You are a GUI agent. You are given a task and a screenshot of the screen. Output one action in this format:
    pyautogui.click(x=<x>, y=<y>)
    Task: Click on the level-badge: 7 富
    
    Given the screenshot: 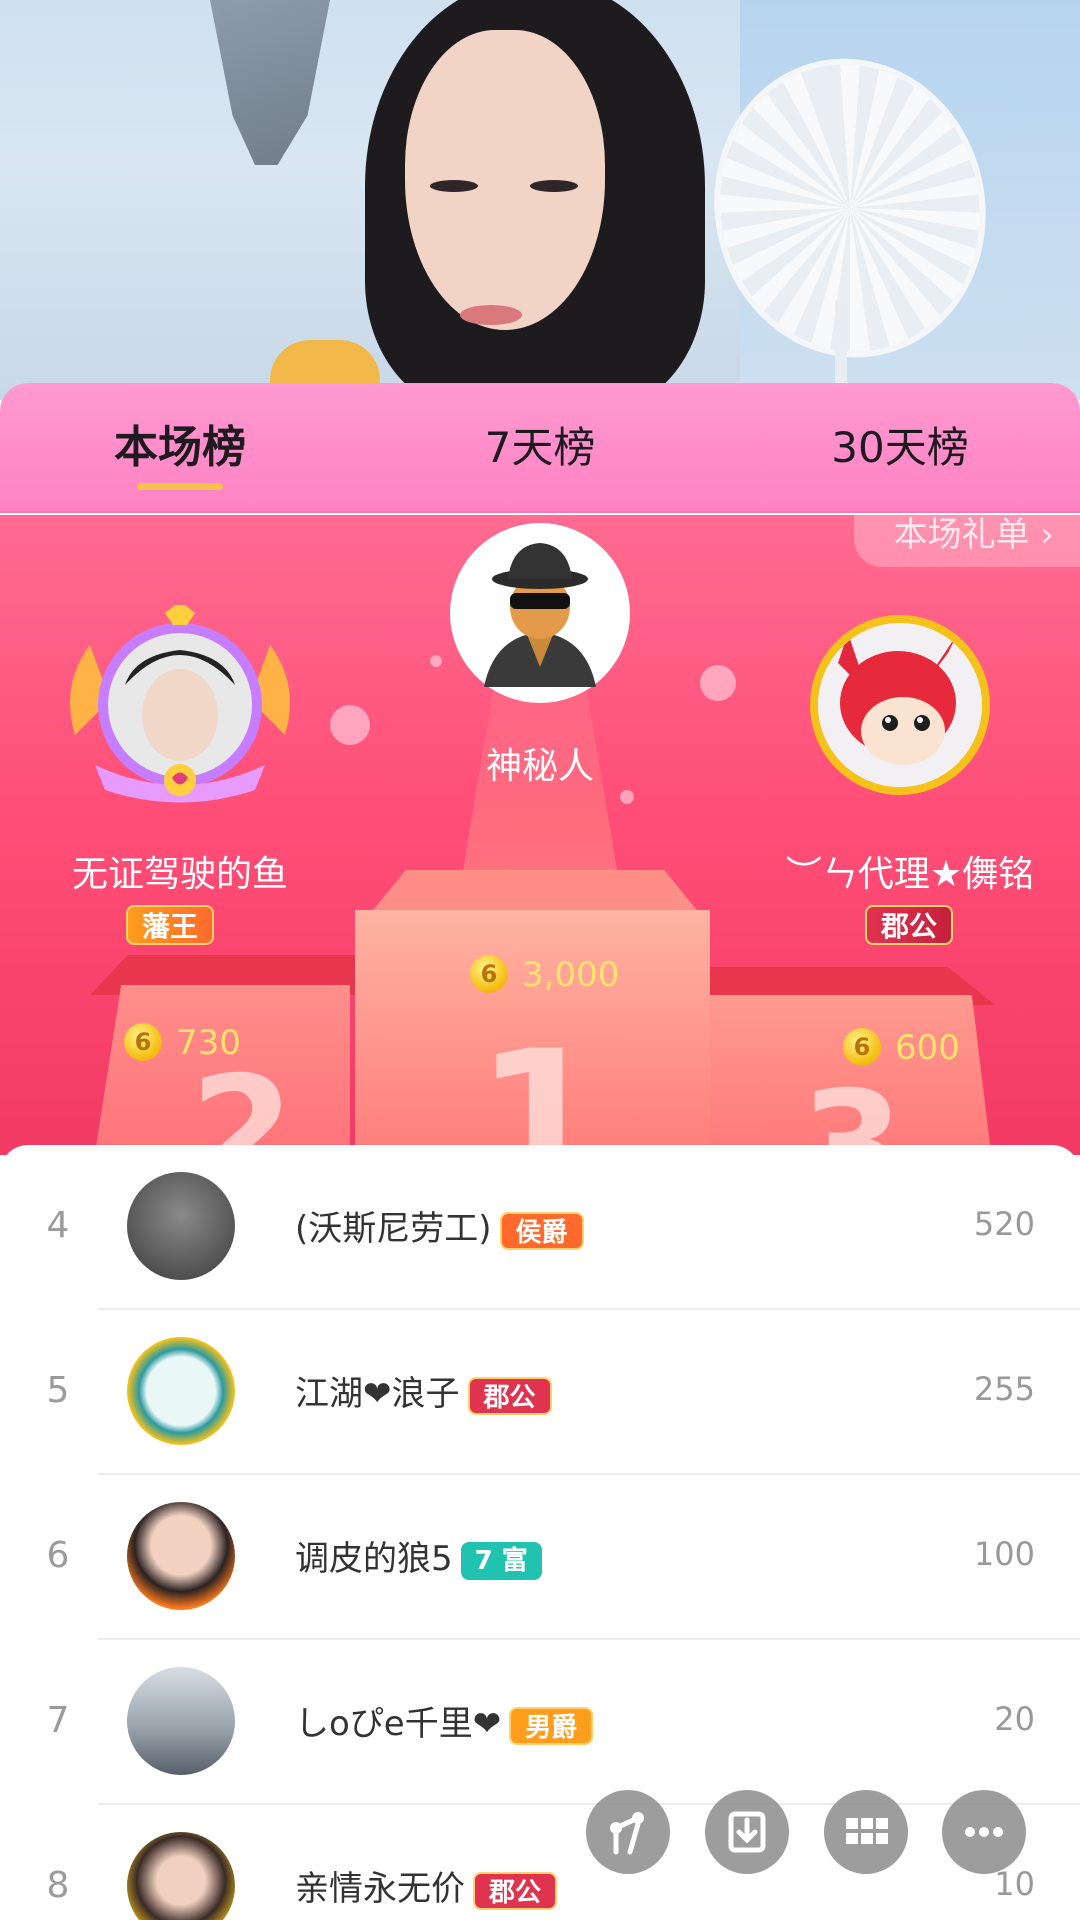 What is the action you would take?
    pyautogui.click(x=501, y=1560)
    